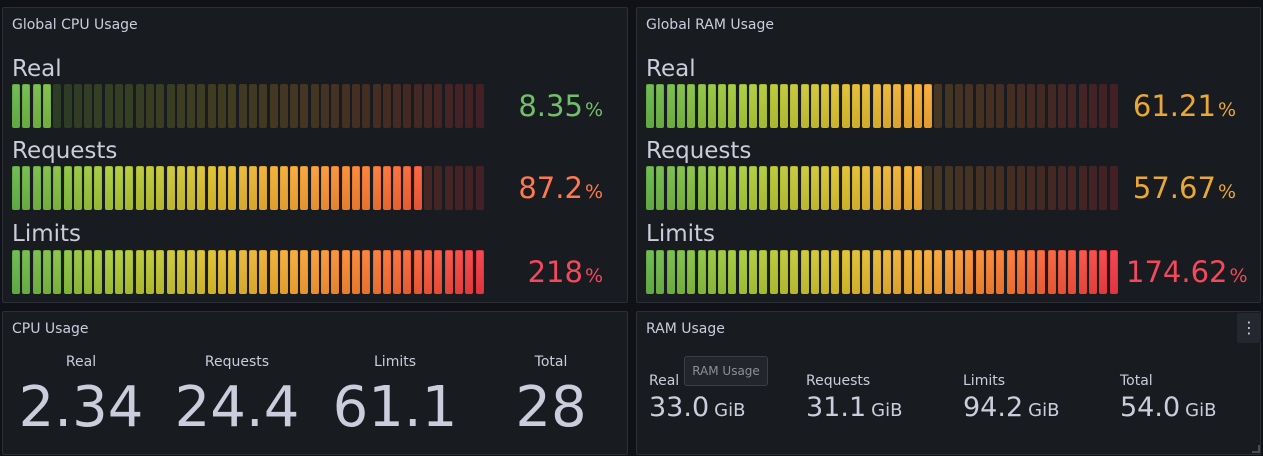  What do you see at coordinates (993, 407) in the screenshot?
I see `value-number: 94.2` at bounding box center [993, 407].